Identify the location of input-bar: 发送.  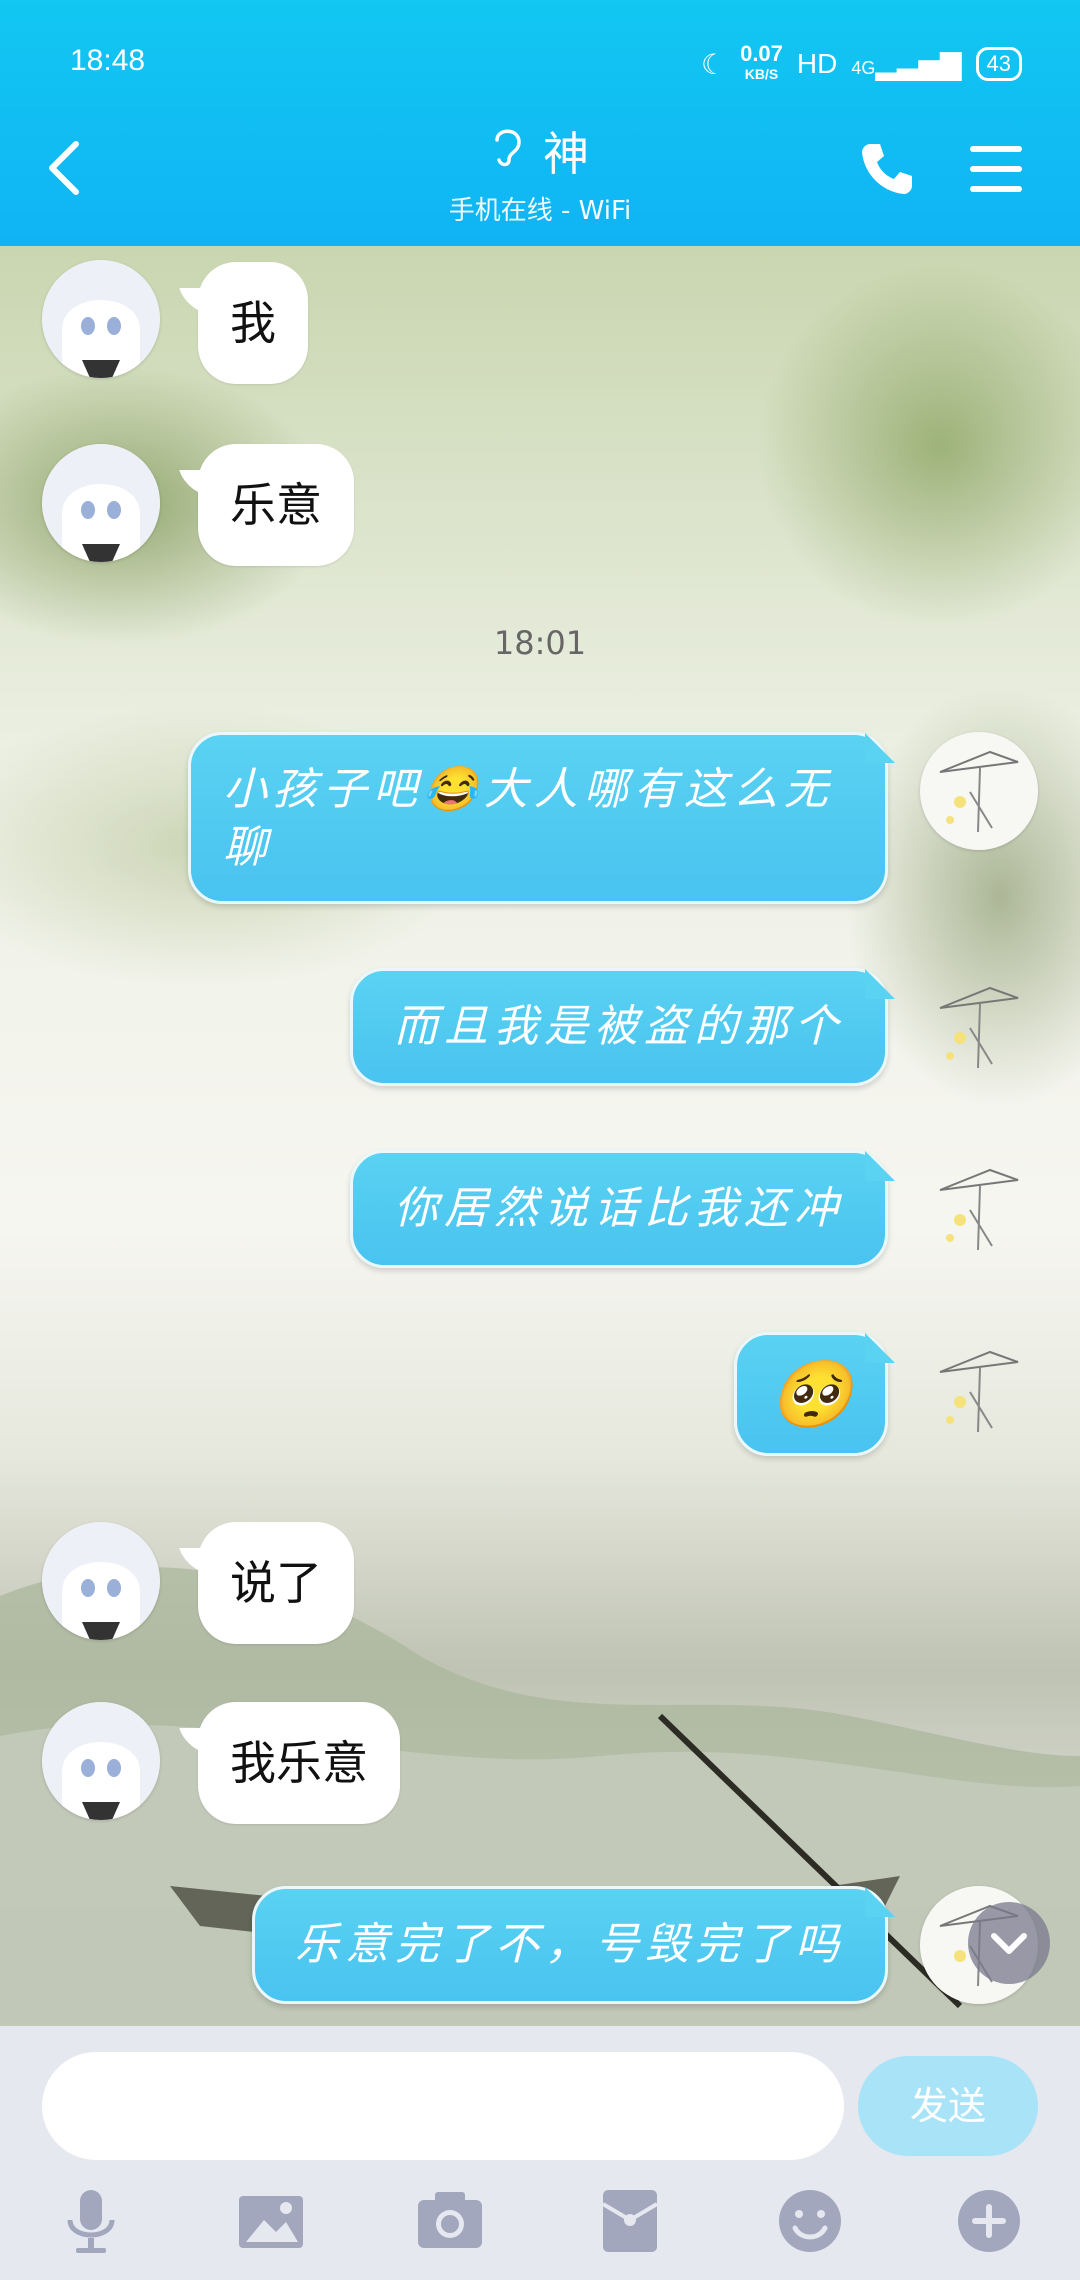
(540, 2153).